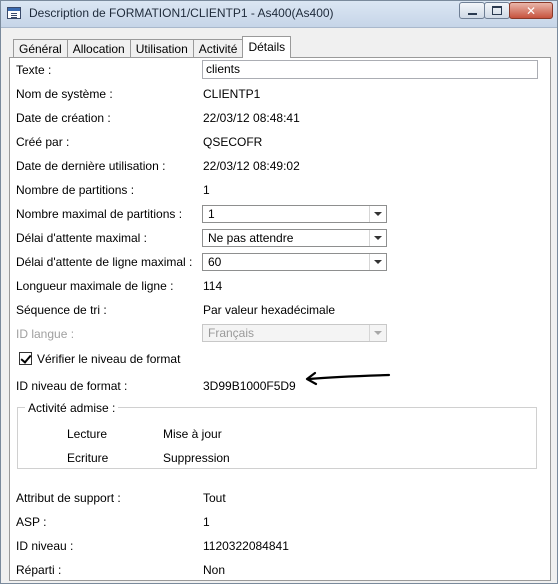 The width and height of the screenshot is (558, 584). I want to click on asp-label: ASP :, so click(31, 522).